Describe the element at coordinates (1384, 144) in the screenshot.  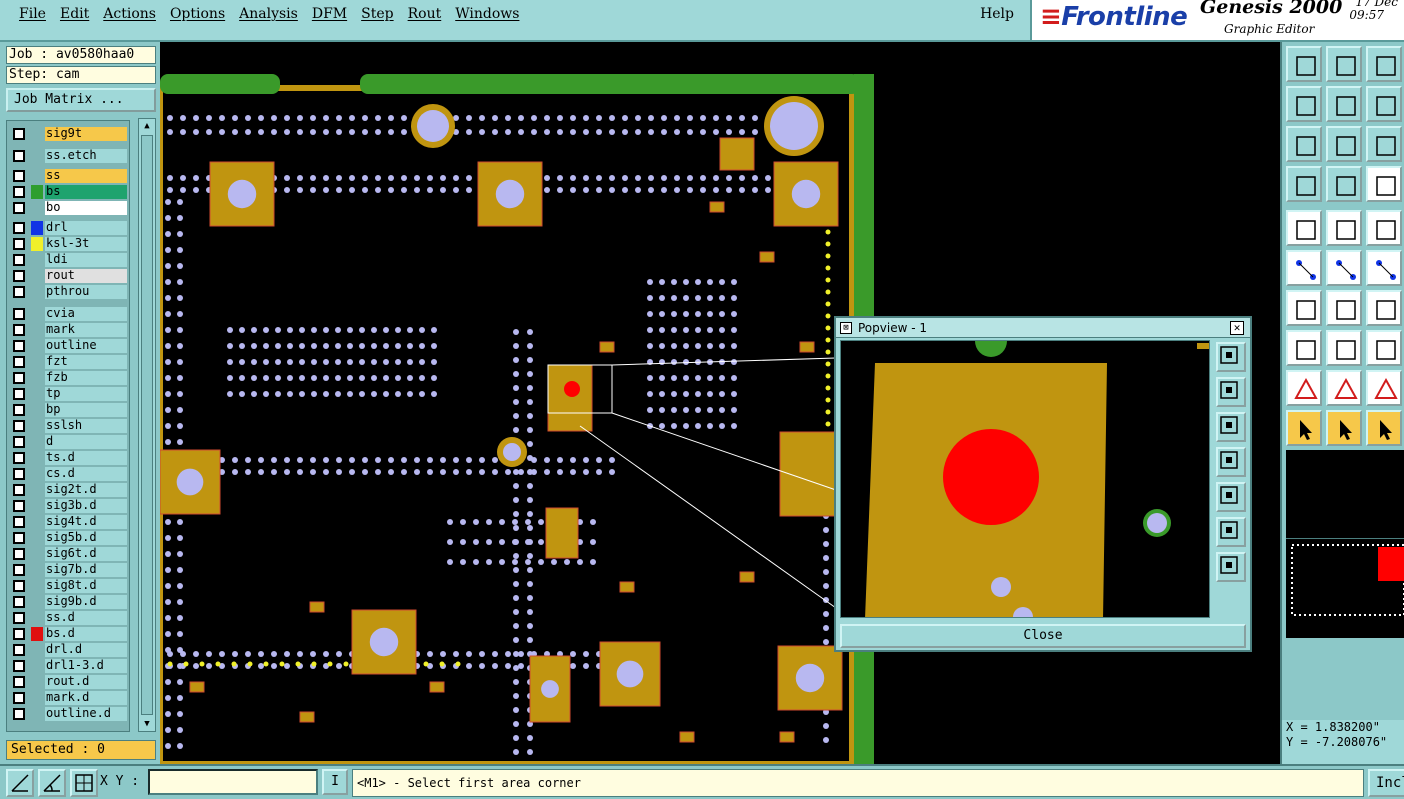
I see `scale-icon` at that location.